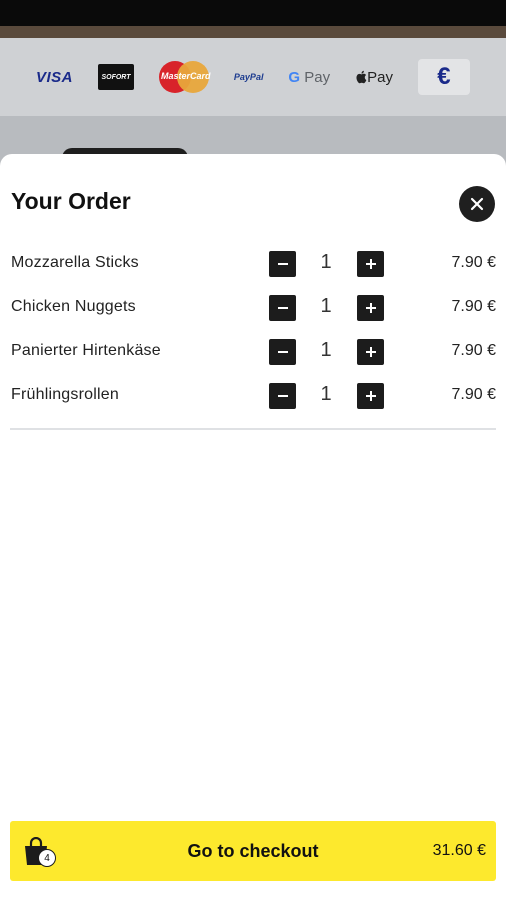  Describe the element at coordinates (55, 77) in the screenshot. I see `visa-logo: VISA` at that location.